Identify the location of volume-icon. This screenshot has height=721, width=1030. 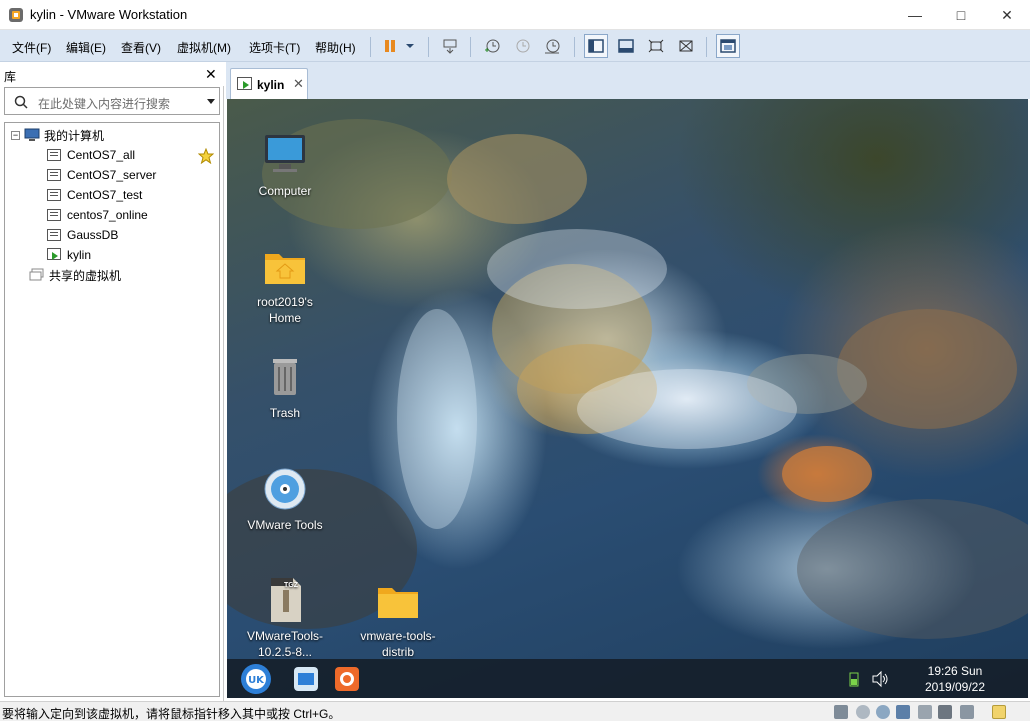
(880, 679).